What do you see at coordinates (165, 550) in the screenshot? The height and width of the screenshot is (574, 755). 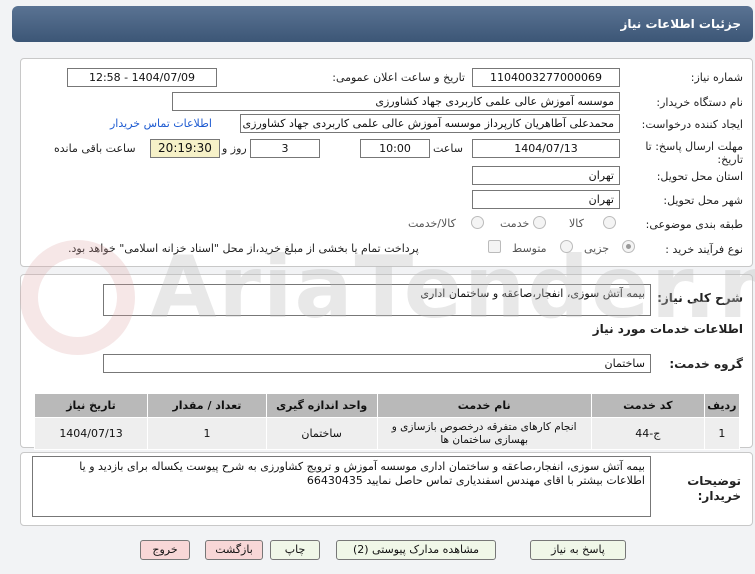 I see `exit-button: خروج` at bounding box center [165, 550].